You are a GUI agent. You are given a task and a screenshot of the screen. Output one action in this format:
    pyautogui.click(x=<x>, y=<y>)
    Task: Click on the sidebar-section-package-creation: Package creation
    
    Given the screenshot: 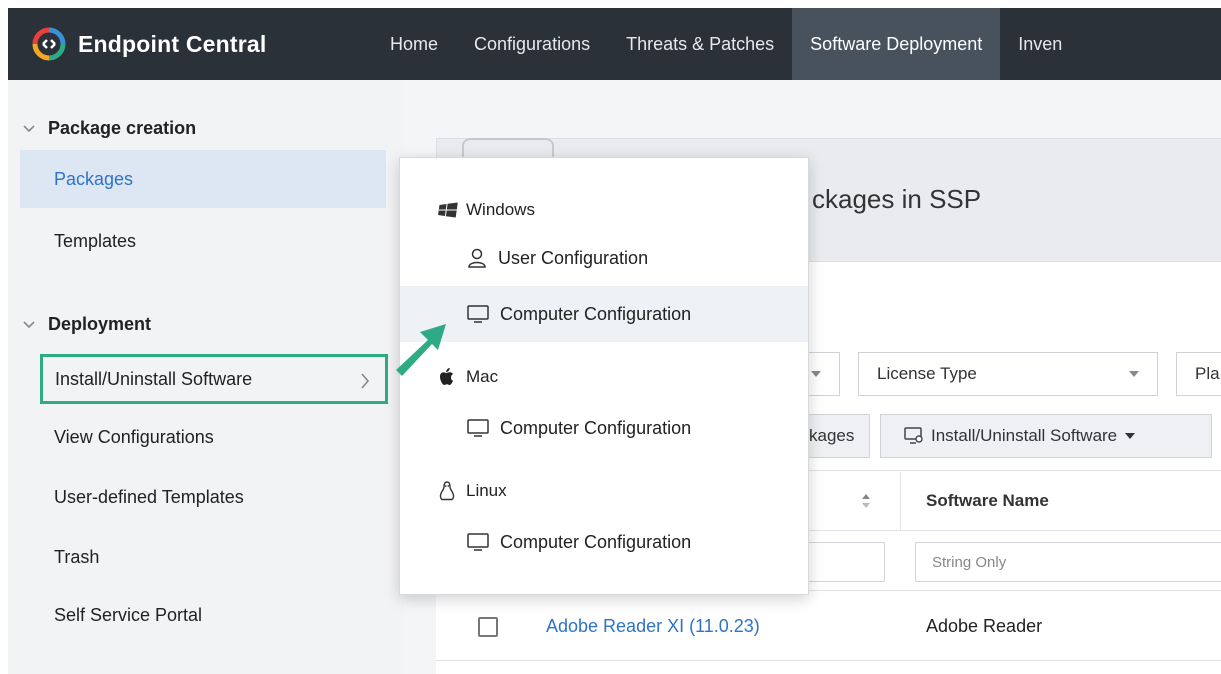 What is the action you would take?
    pyautogui.click(x=109, y=128)
    